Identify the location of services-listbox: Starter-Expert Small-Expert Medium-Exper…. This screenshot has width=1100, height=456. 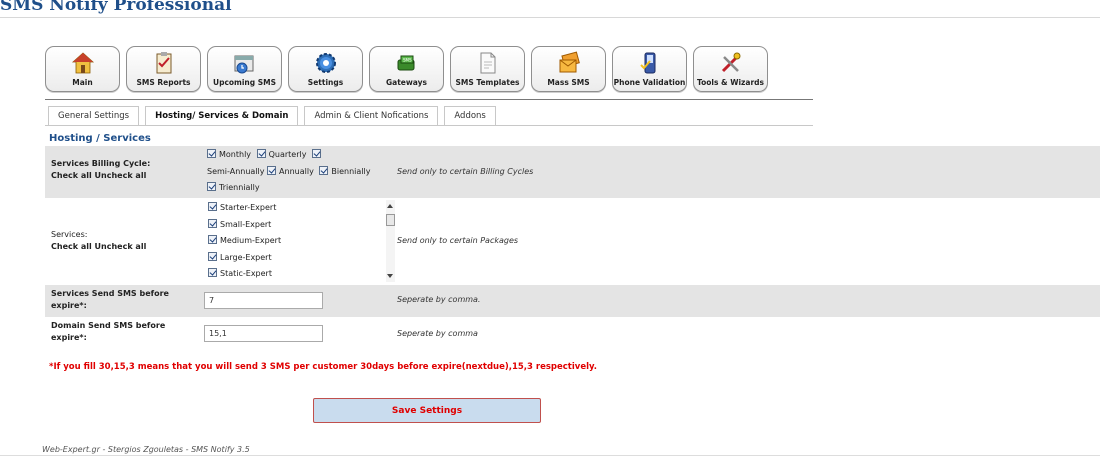
(300, 241).